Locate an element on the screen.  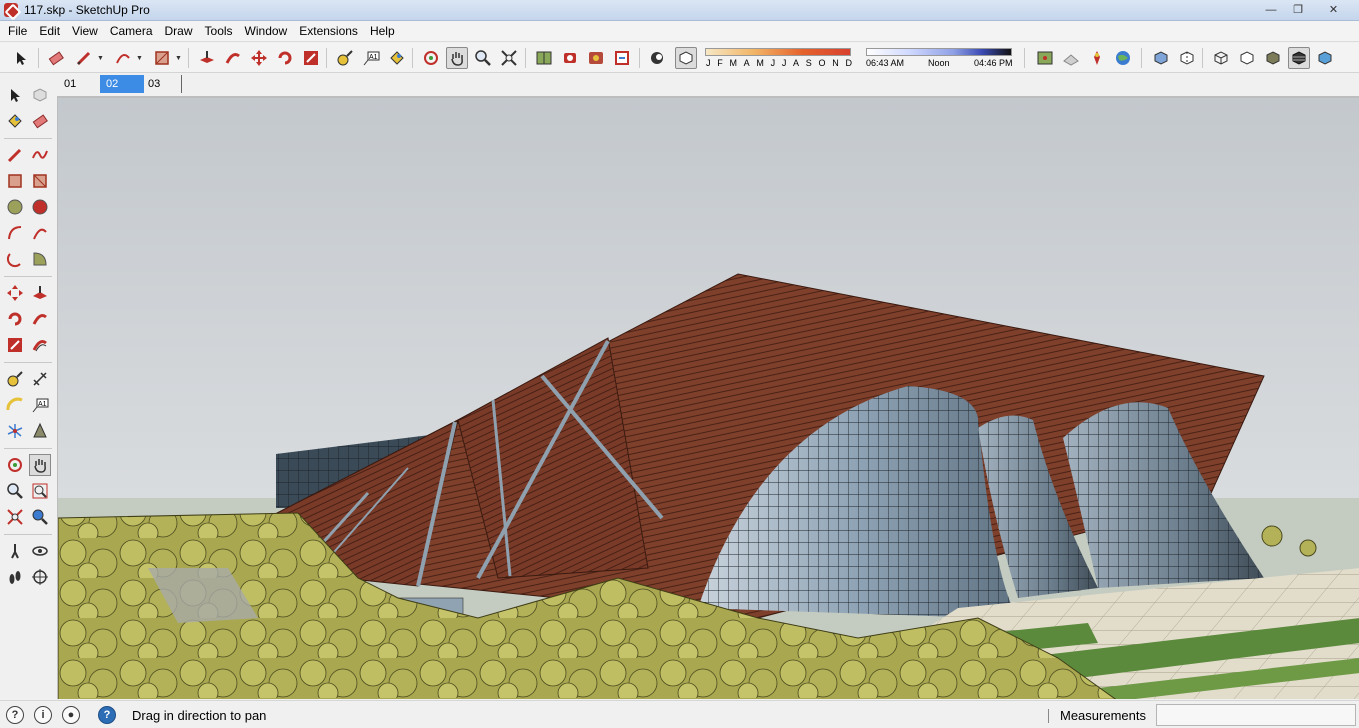
walk-icon is located at coordinates (15, 577).